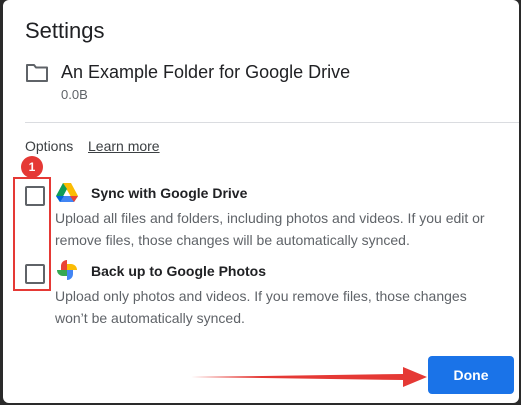  What do you see at coordinates (32, 167) in the screenshot?
I see `annotation-step-badge: 1` at bounding box center [32, 167].